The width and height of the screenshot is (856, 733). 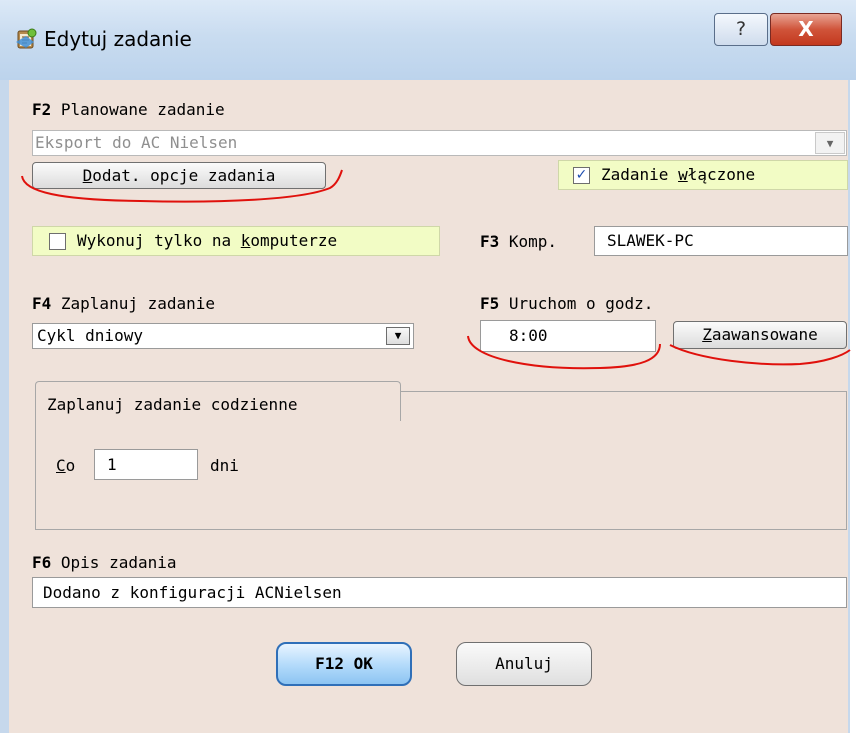 I want to click on description-label: F6 Opis zadania, so click(x=104, y=562).